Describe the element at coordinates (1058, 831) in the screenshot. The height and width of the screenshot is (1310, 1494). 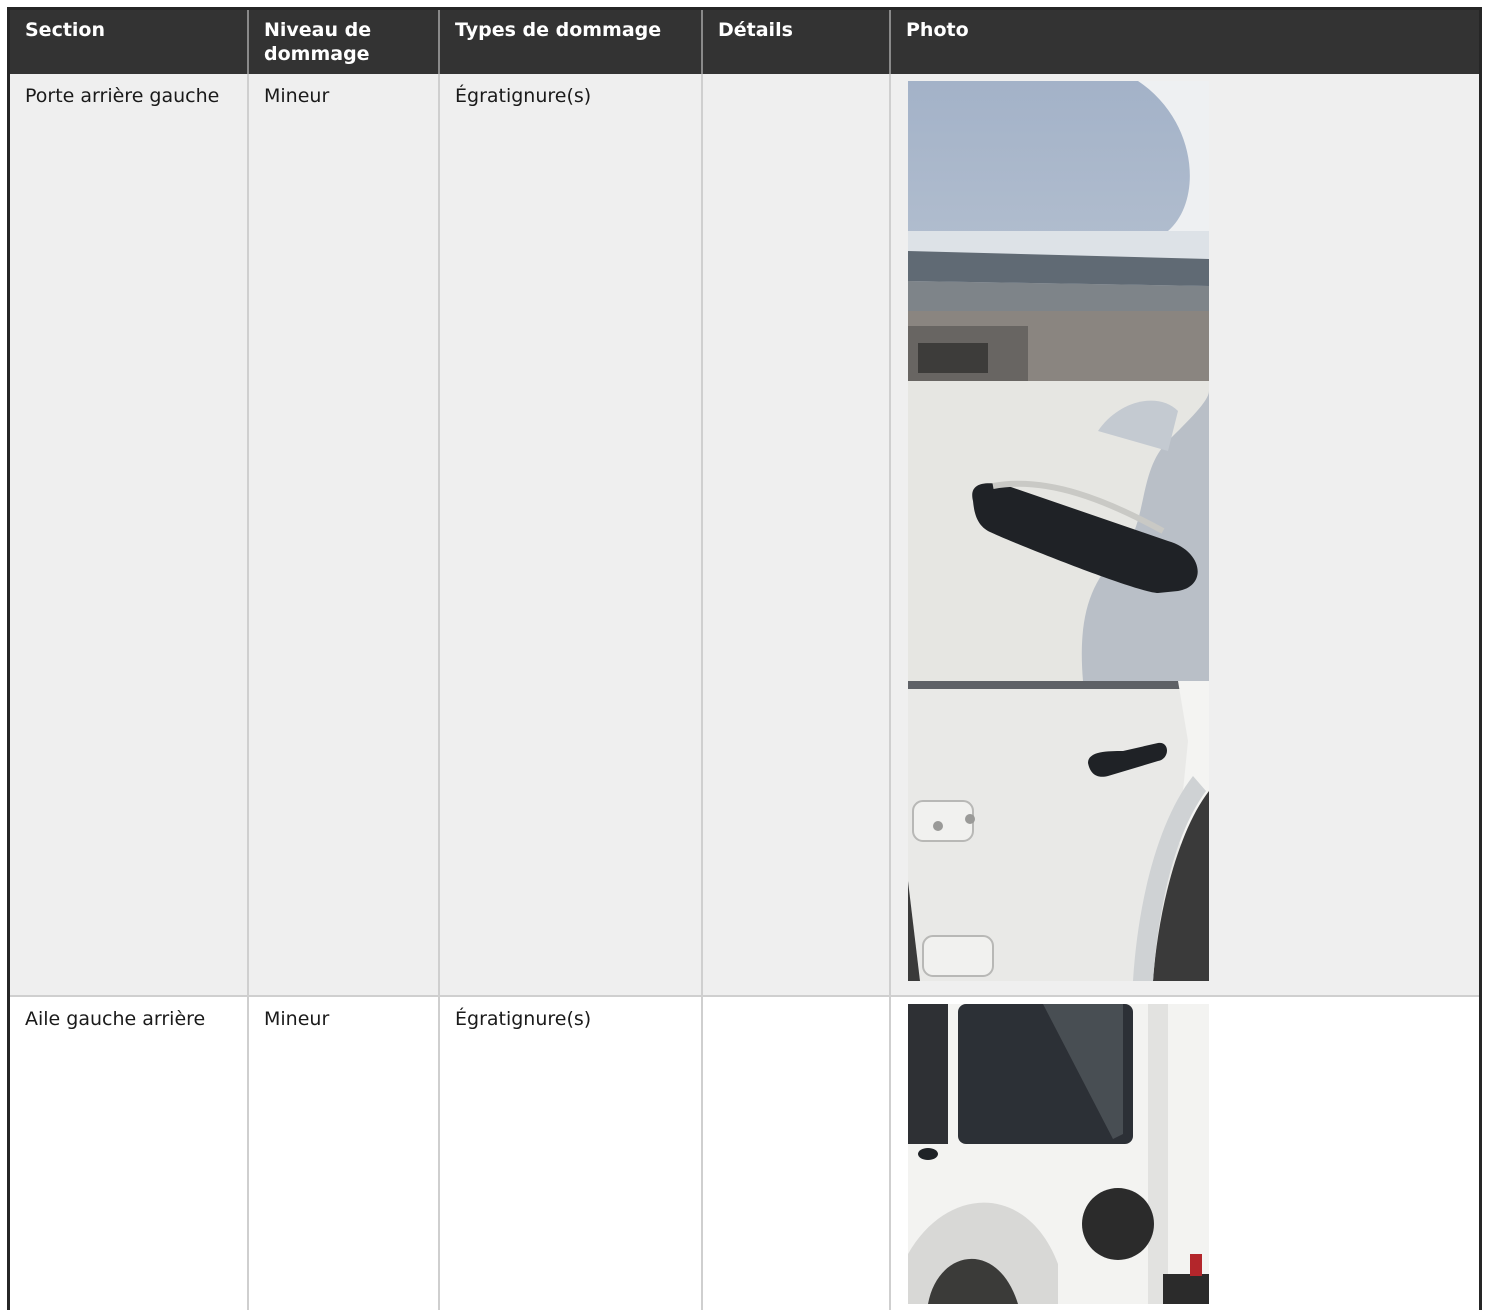
I see `rear-door-photo` at that location.